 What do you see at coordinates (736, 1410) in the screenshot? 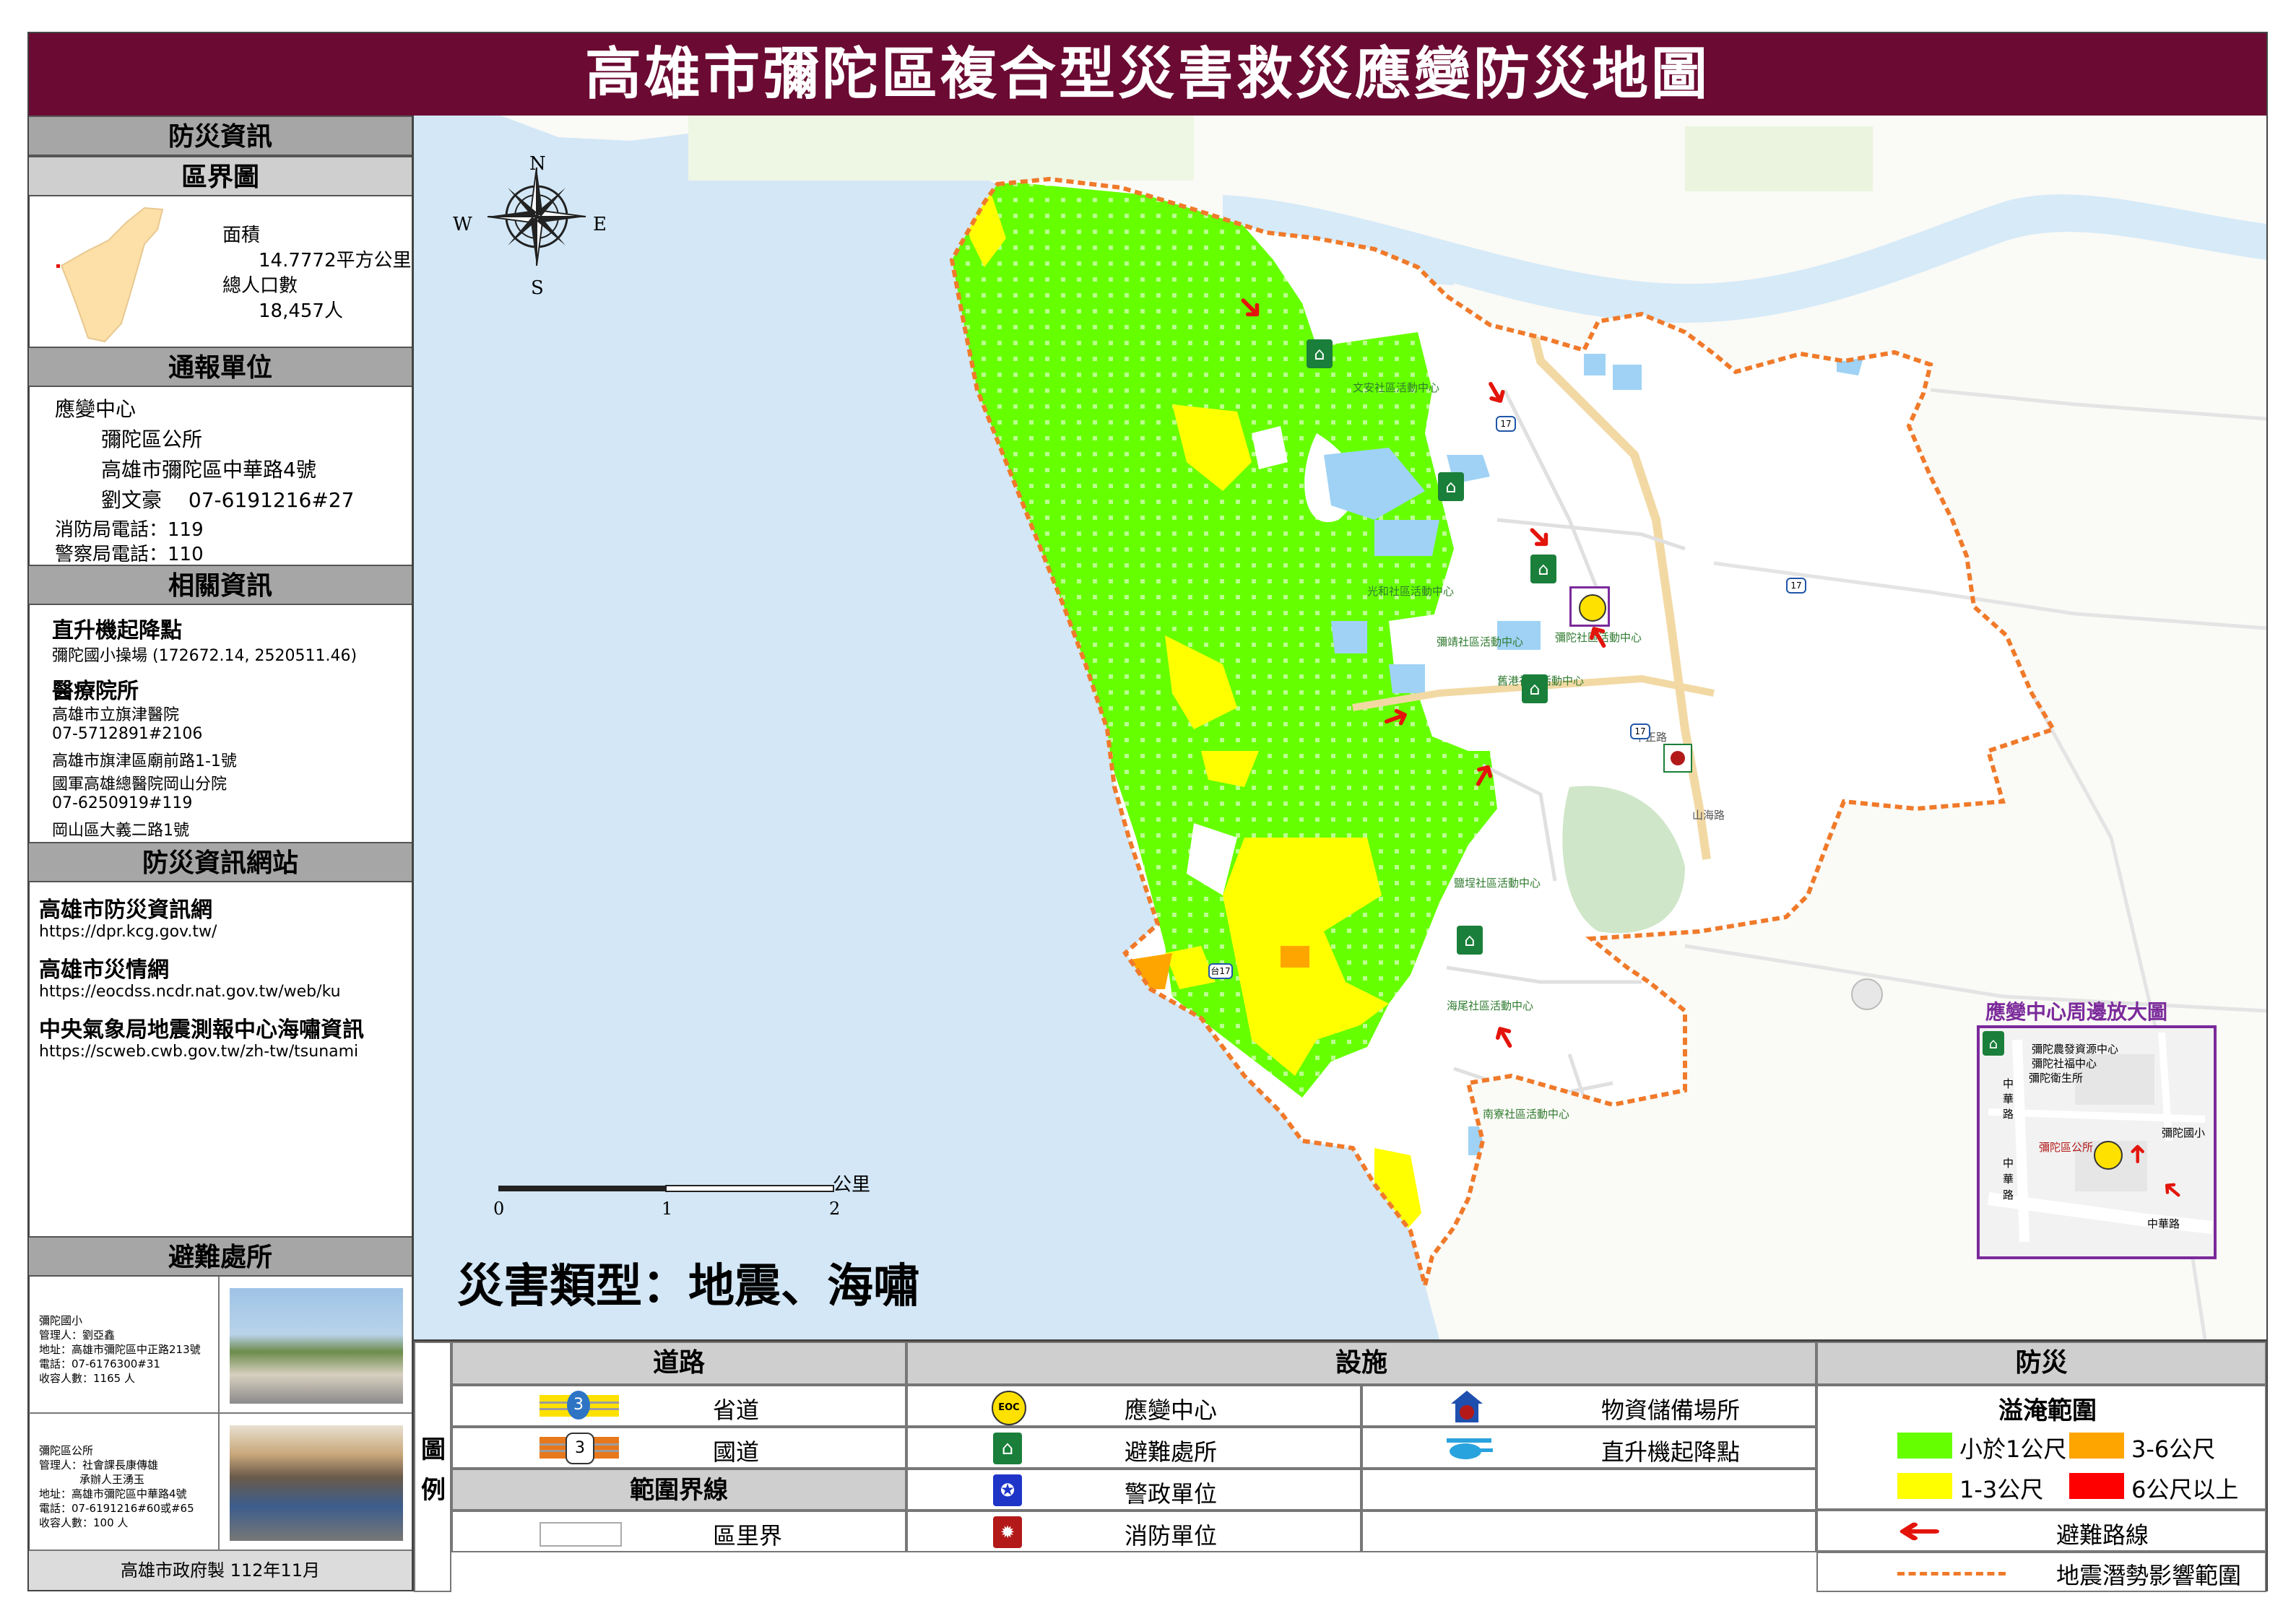
I see `provincial-label: 省道` at bounding box center [736, 1410].